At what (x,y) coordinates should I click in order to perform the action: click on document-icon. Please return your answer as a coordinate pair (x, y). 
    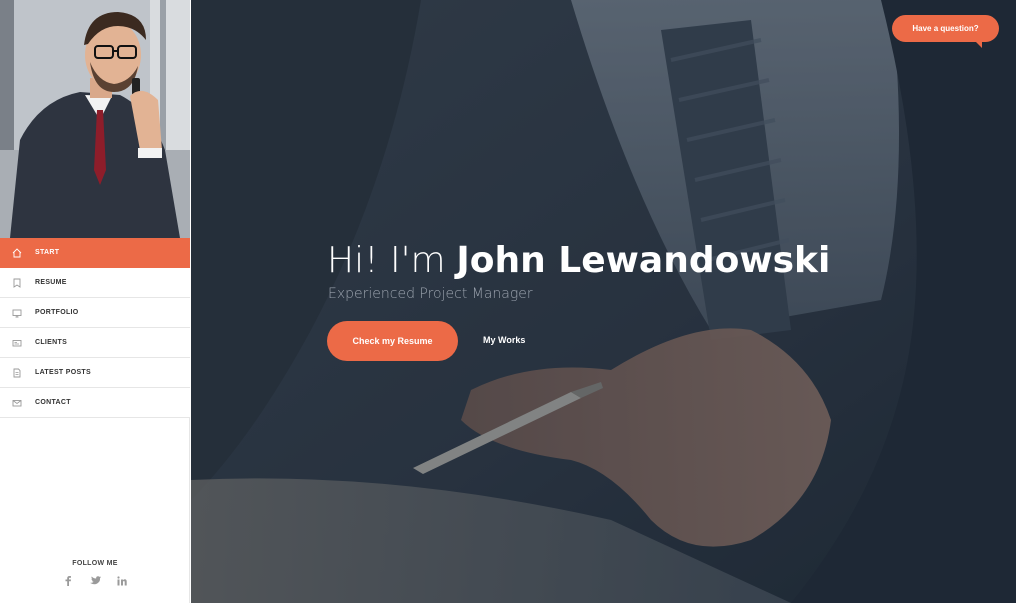
    Looking at the image, I should click on (17, 373).